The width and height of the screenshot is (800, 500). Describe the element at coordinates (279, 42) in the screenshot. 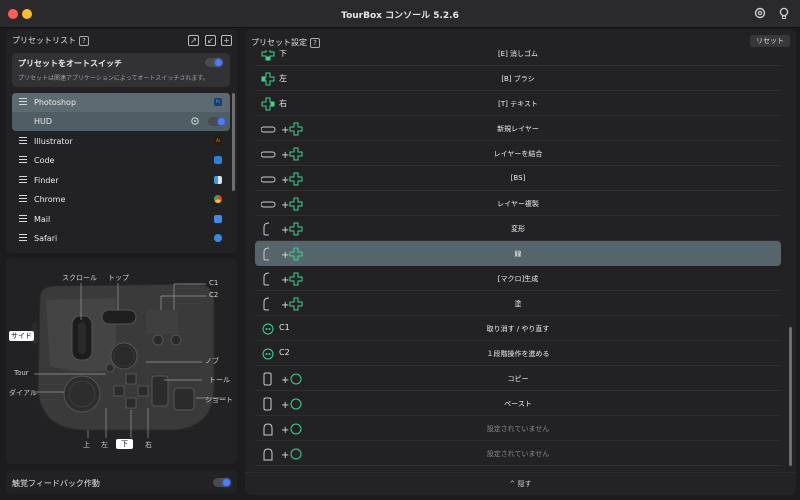

I see `preset-settings-title: プリセット設定` at that location.